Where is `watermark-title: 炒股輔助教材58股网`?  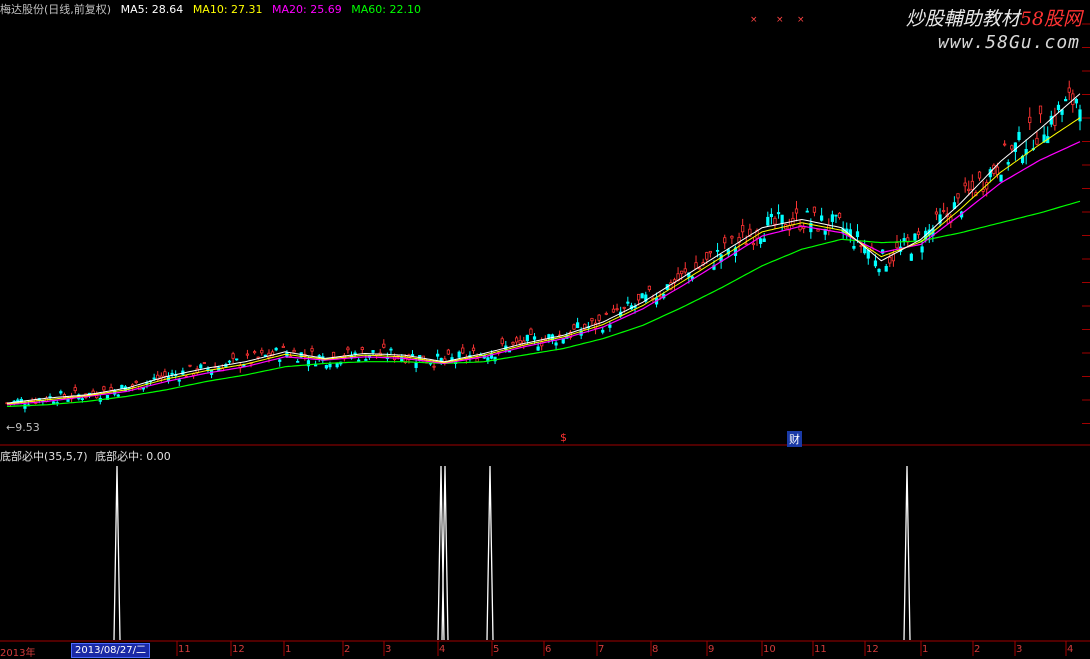
watermark-title: 炒股輔助教材58股网 is located at coordinates (994, 17).